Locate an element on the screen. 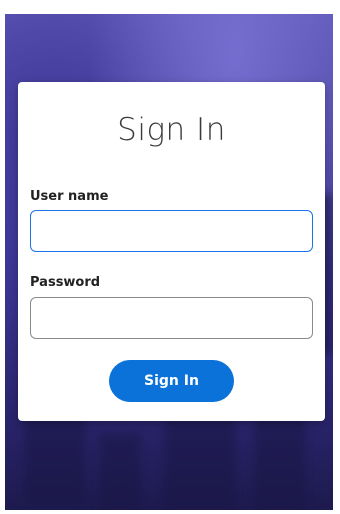  page-title: Sign In is located at coordinates (171, 130).